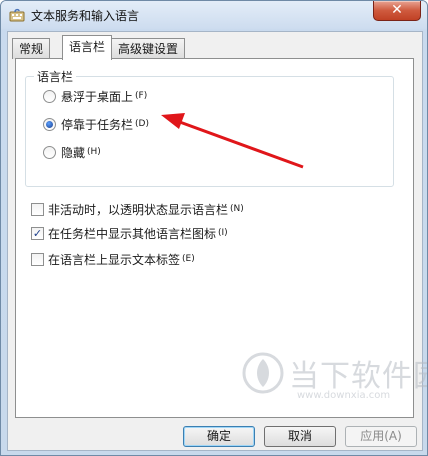  I want to click on title-bar: 文本服务和输入语言 ✕, so click(214, 15).